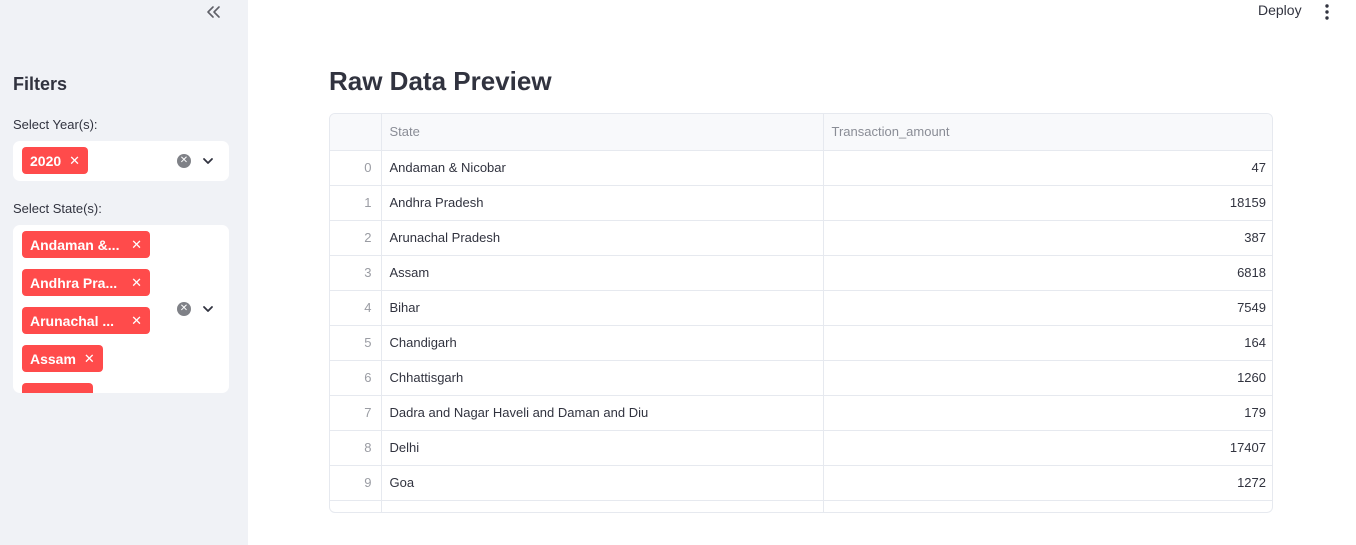 This screenshot has width=1356, height=545. I want to click on state-tag: Andaman &... ✕, so click(86, 244).